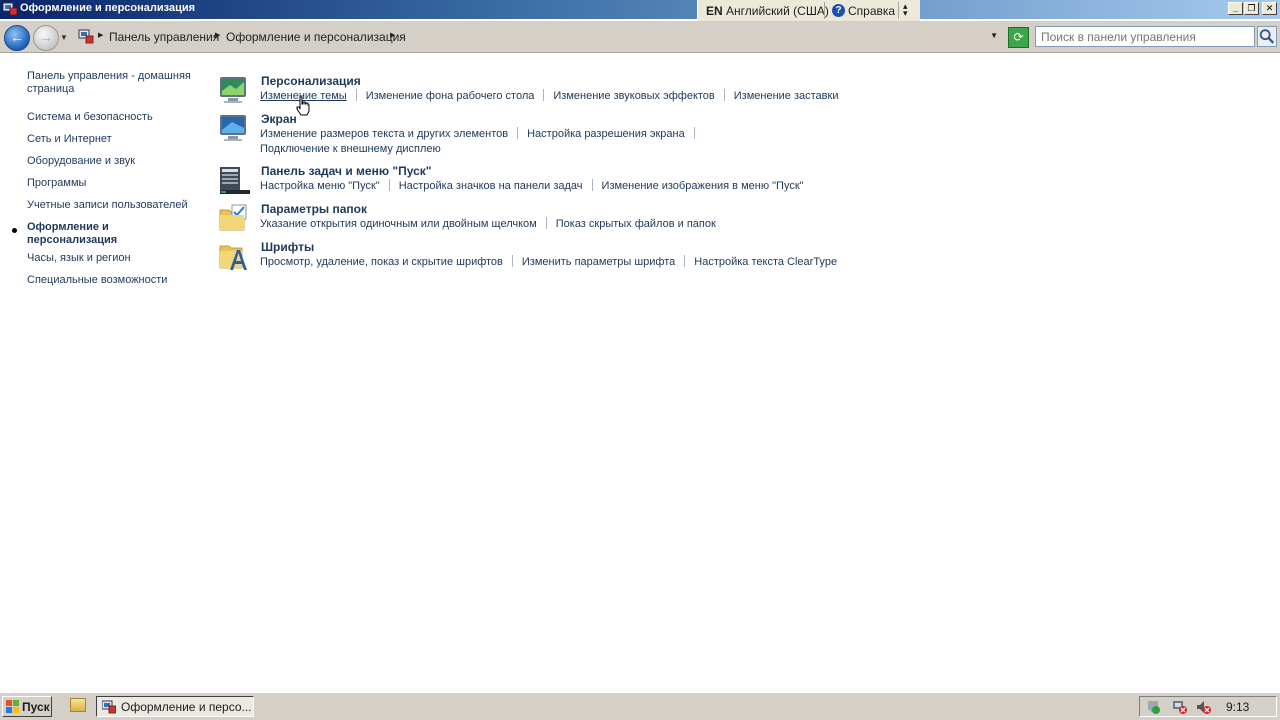  Describe the element at coordinates (450, 96) in the screenshot. I see `link-change-wallpaper: Изменение фона рабочего стола` at that location.